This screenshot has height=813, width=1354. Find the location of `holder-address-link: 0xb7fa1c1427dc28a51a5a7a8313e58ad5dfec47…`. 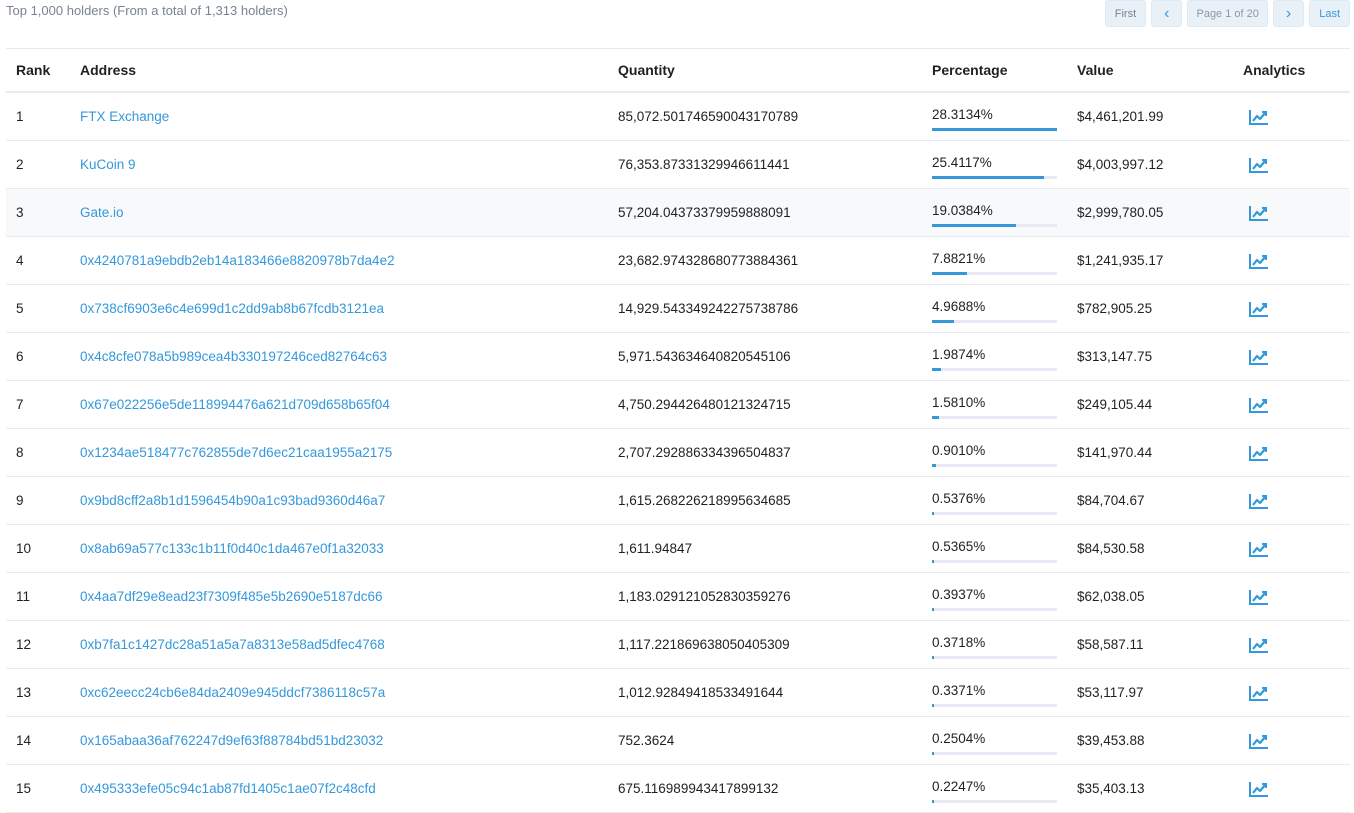

holder-address-link: 0xb7fa1c1427dc28a51a5a7a8313e58ad5dfec47… is located at coordinates (232, 644).